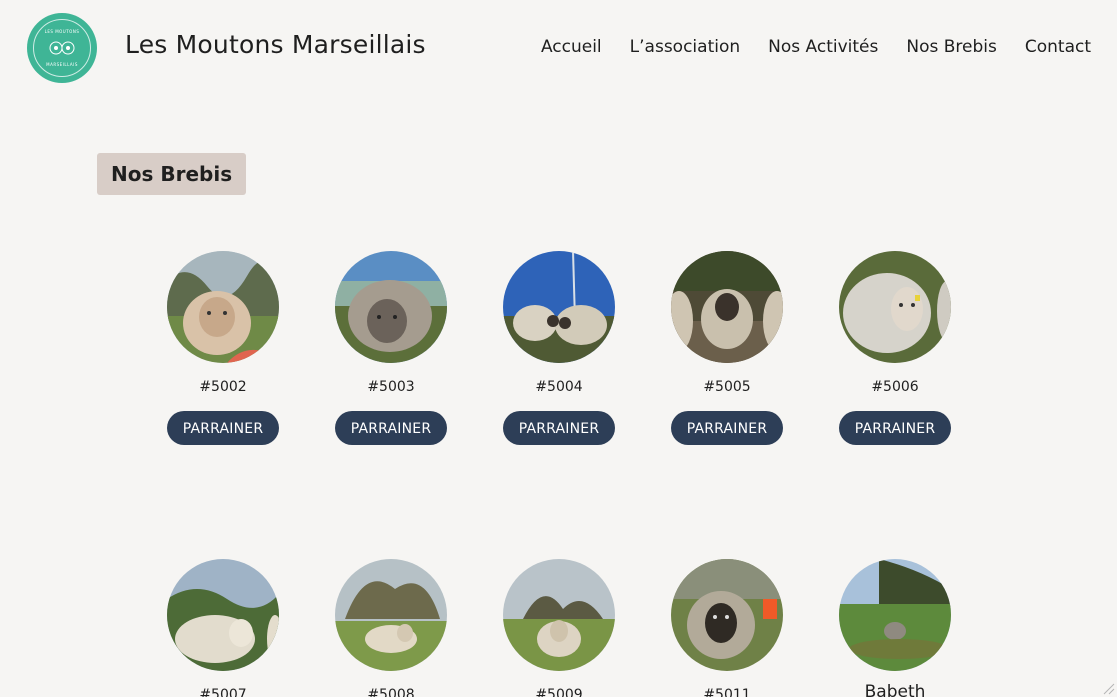  Describe the element at coordinates (391, 692) in the screenshot. I see `sheep-id: #5008` at that location.